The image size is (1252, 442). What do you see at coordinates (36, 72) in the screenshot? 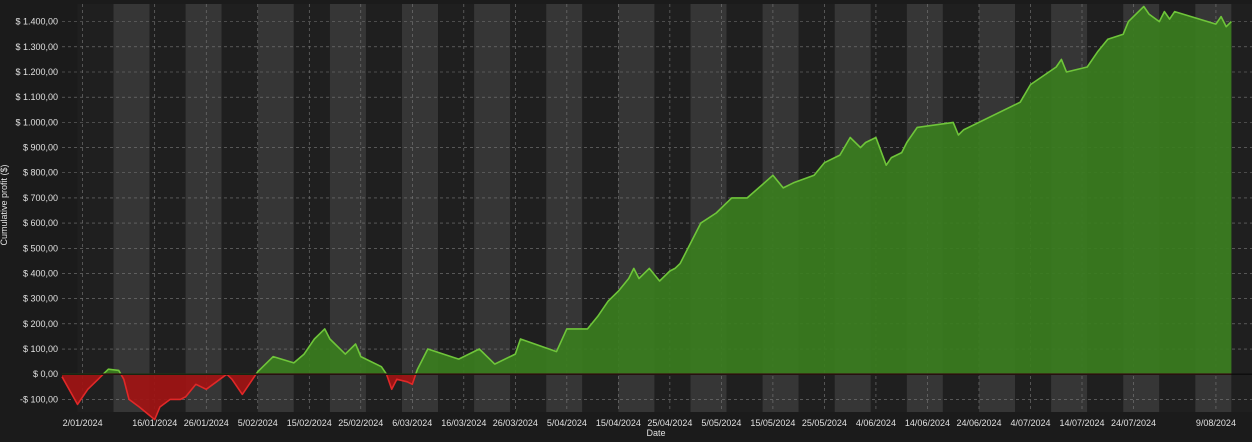
I see `y-tick-label: $ 1.200,00` at bounding box center [36, 72].